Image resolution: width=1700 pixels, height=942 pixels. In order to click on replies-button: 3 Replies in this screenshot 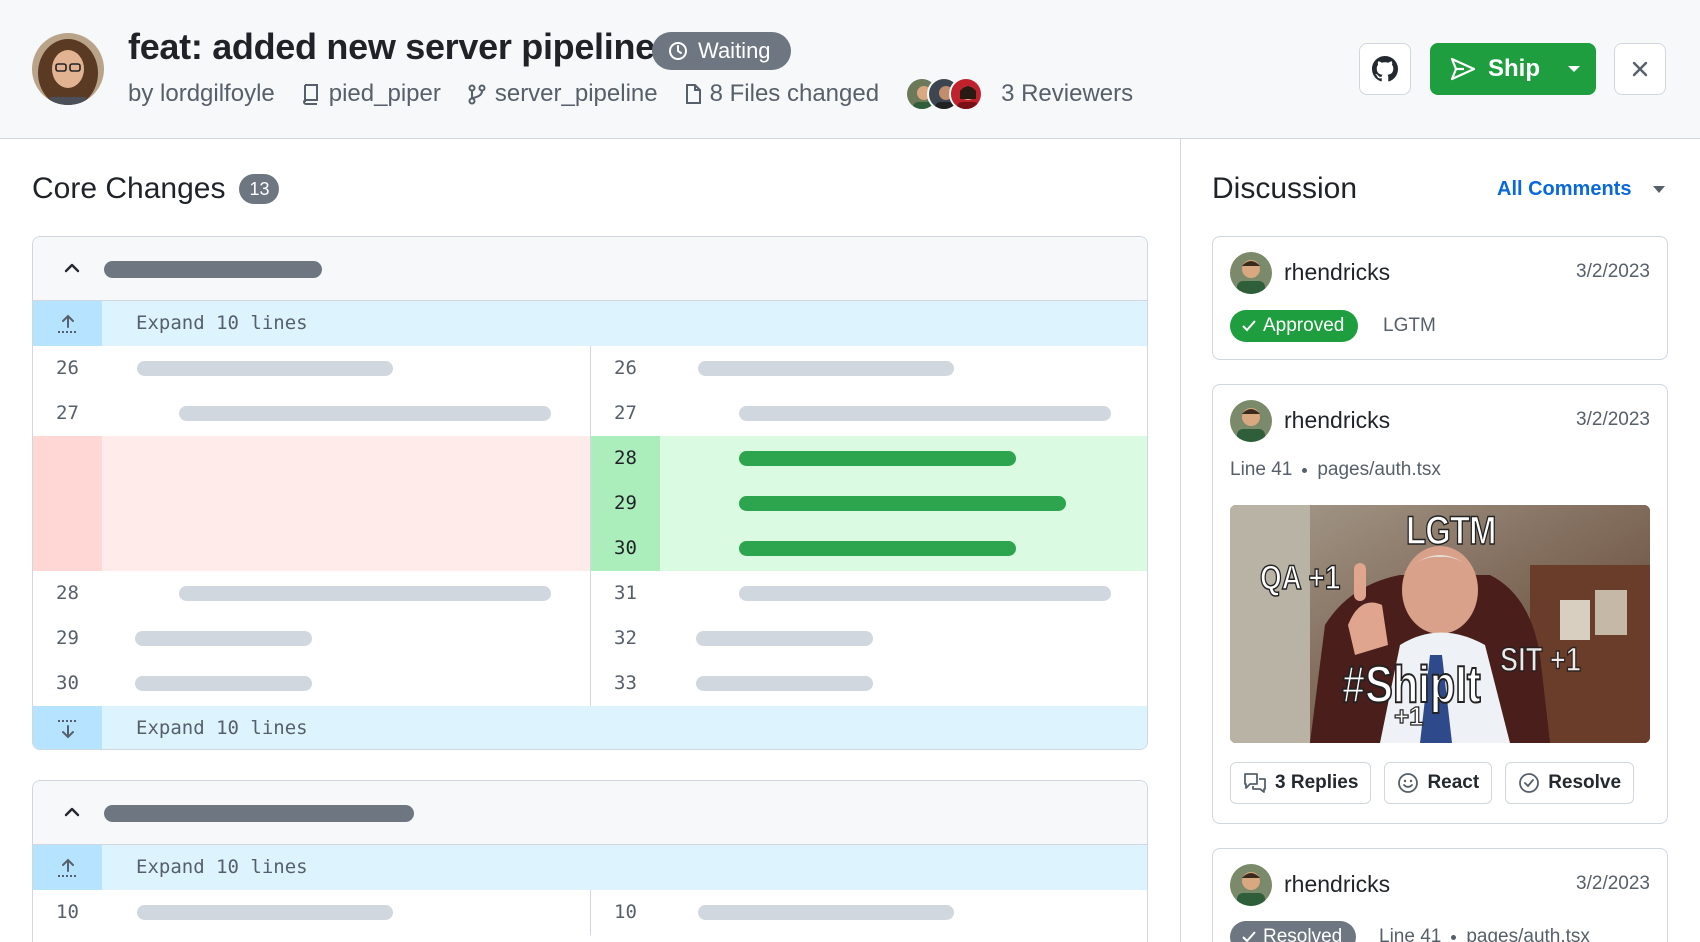, I will do `click(1301, 783)`.